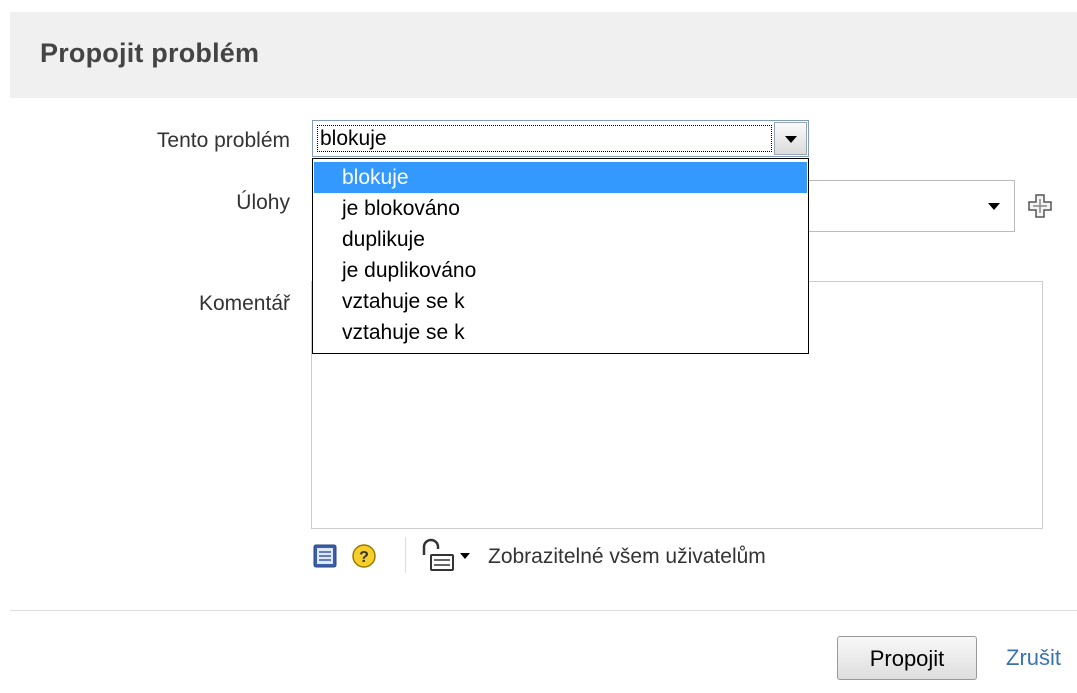 This screenshot has width=1077, height=693. What do you see at coordinates (994, 206) in the screenshot?
I see `issues-chevron-down-icon` at bounding box center [994, 206].